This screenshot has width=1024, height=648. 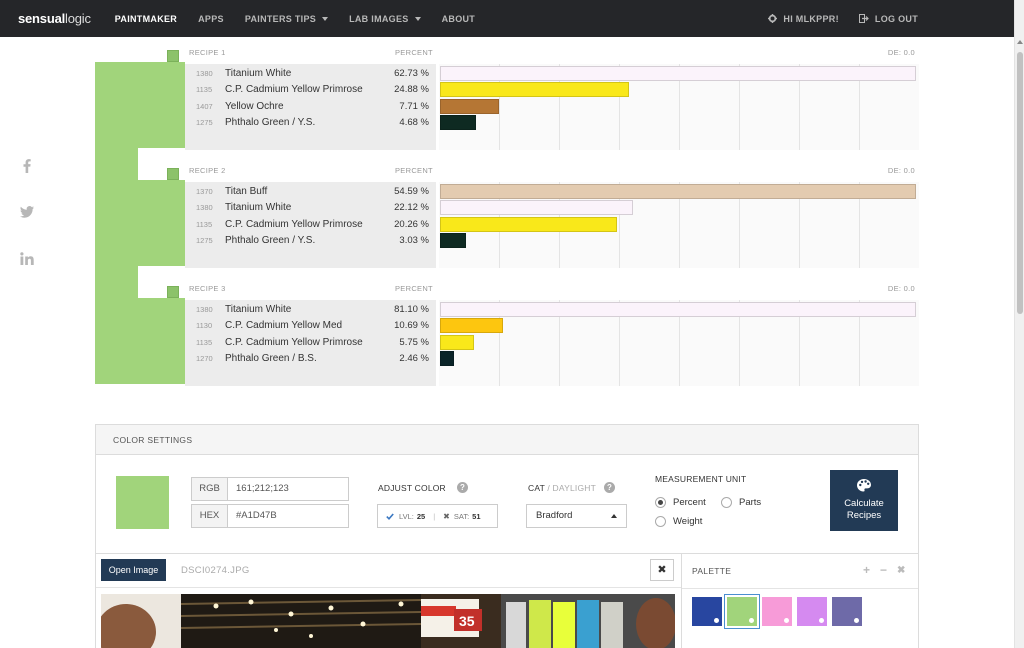 What do you see at coordinates (701, 479) in the screenshot?
I see `measurement-unit-label: MEASUREMENT UNIT` at bounding box center [701, 479].